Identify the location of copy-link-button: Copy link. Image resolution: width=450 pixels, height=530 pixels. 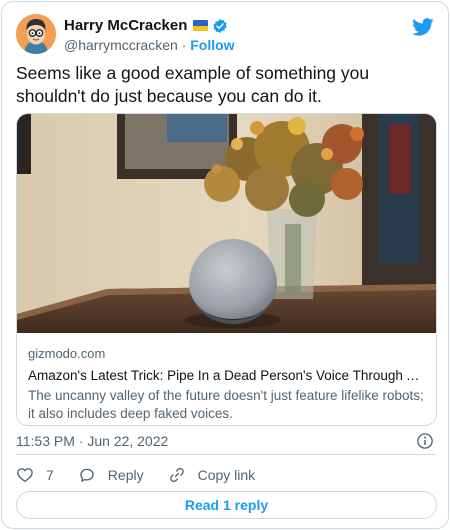
(212, 475).